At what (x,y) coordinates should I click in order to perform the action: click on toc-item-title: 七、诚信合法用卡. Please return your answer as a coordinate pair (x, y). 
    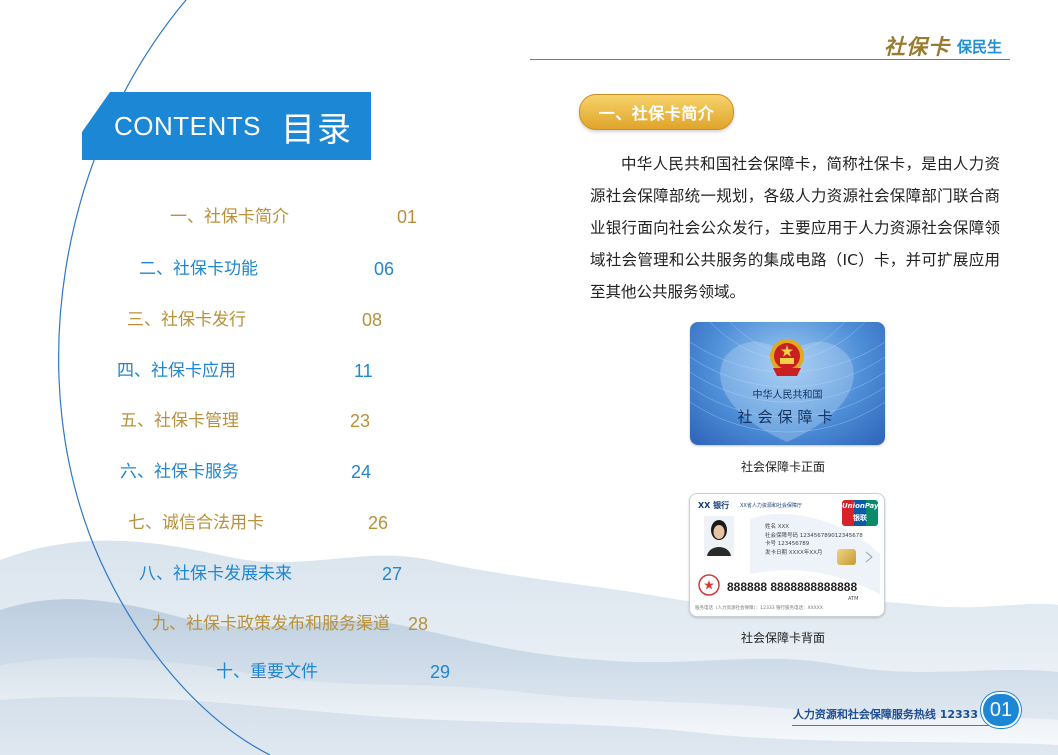
    Looking at the image, I should click on (196, 523).